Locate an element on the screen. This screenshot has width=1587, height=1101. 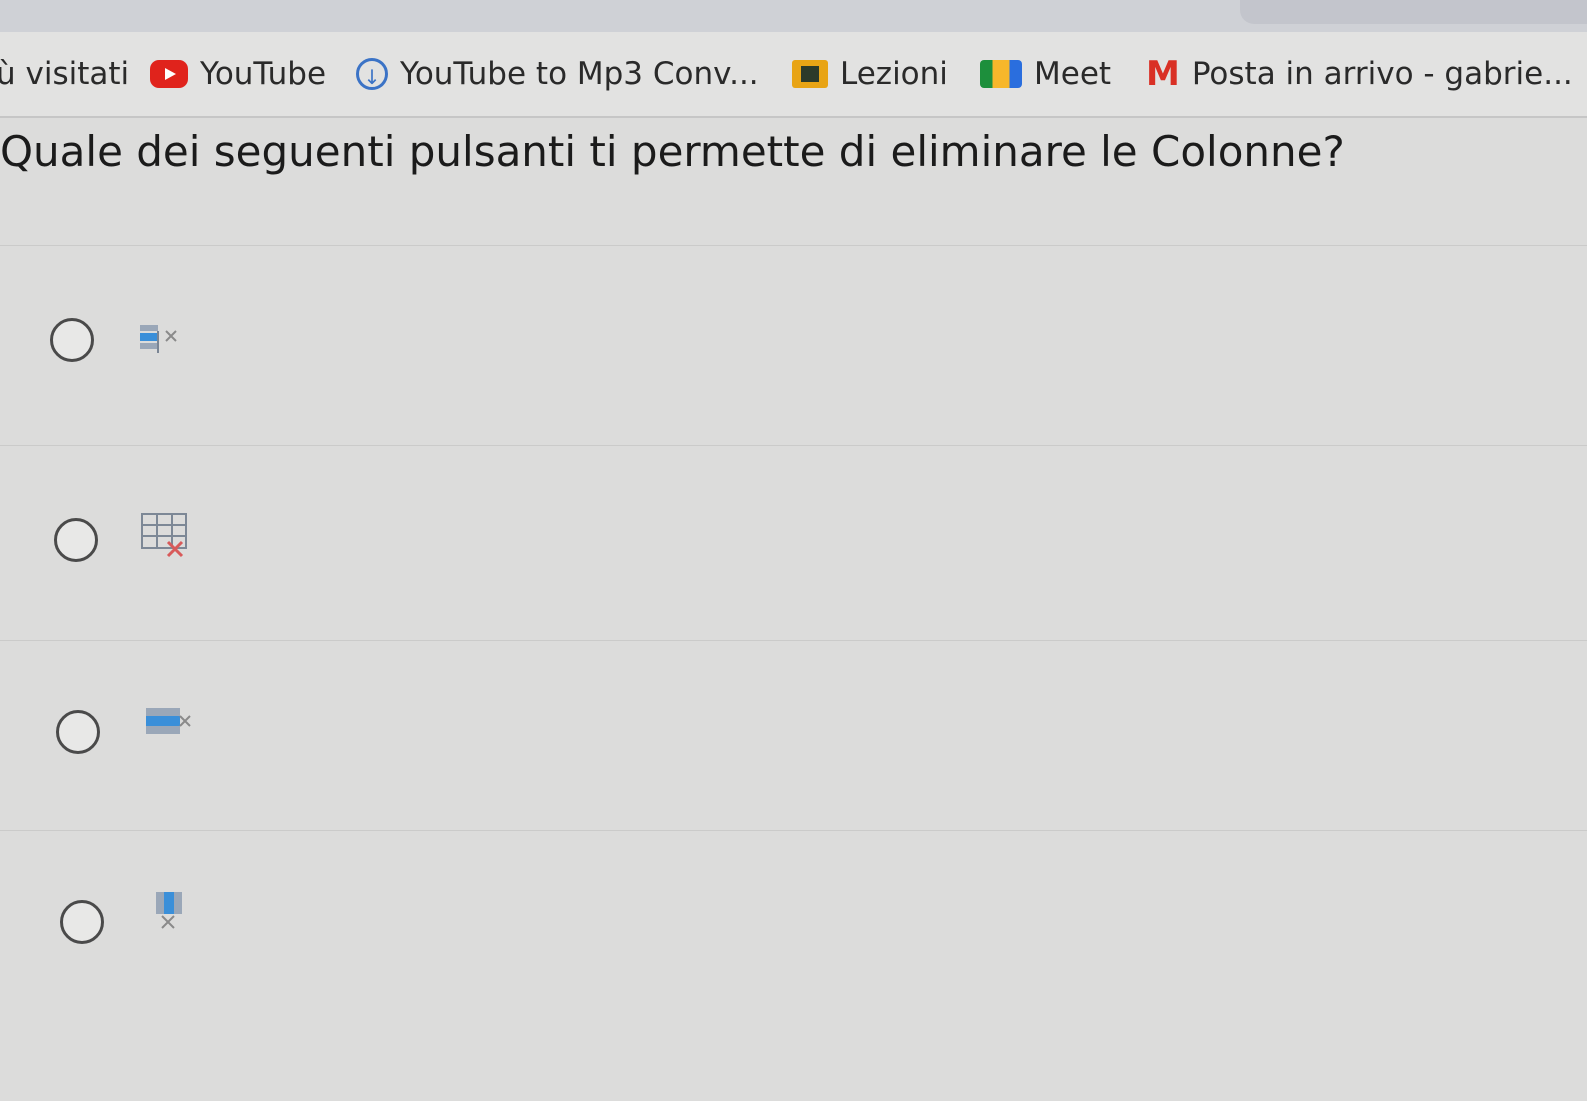
delete-rows-icon is located at coordinates (168, 721).